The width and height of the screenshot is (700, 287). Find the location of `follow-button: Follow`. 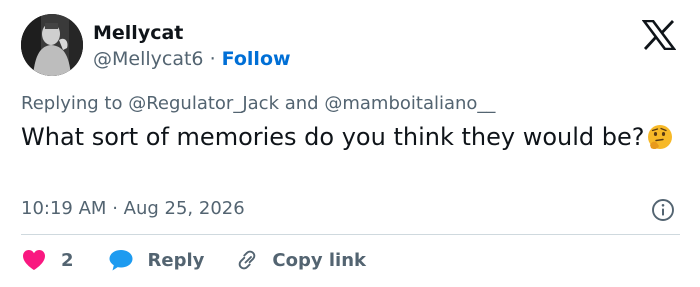

follow-button: Follow is located at coordinates (256, 59).